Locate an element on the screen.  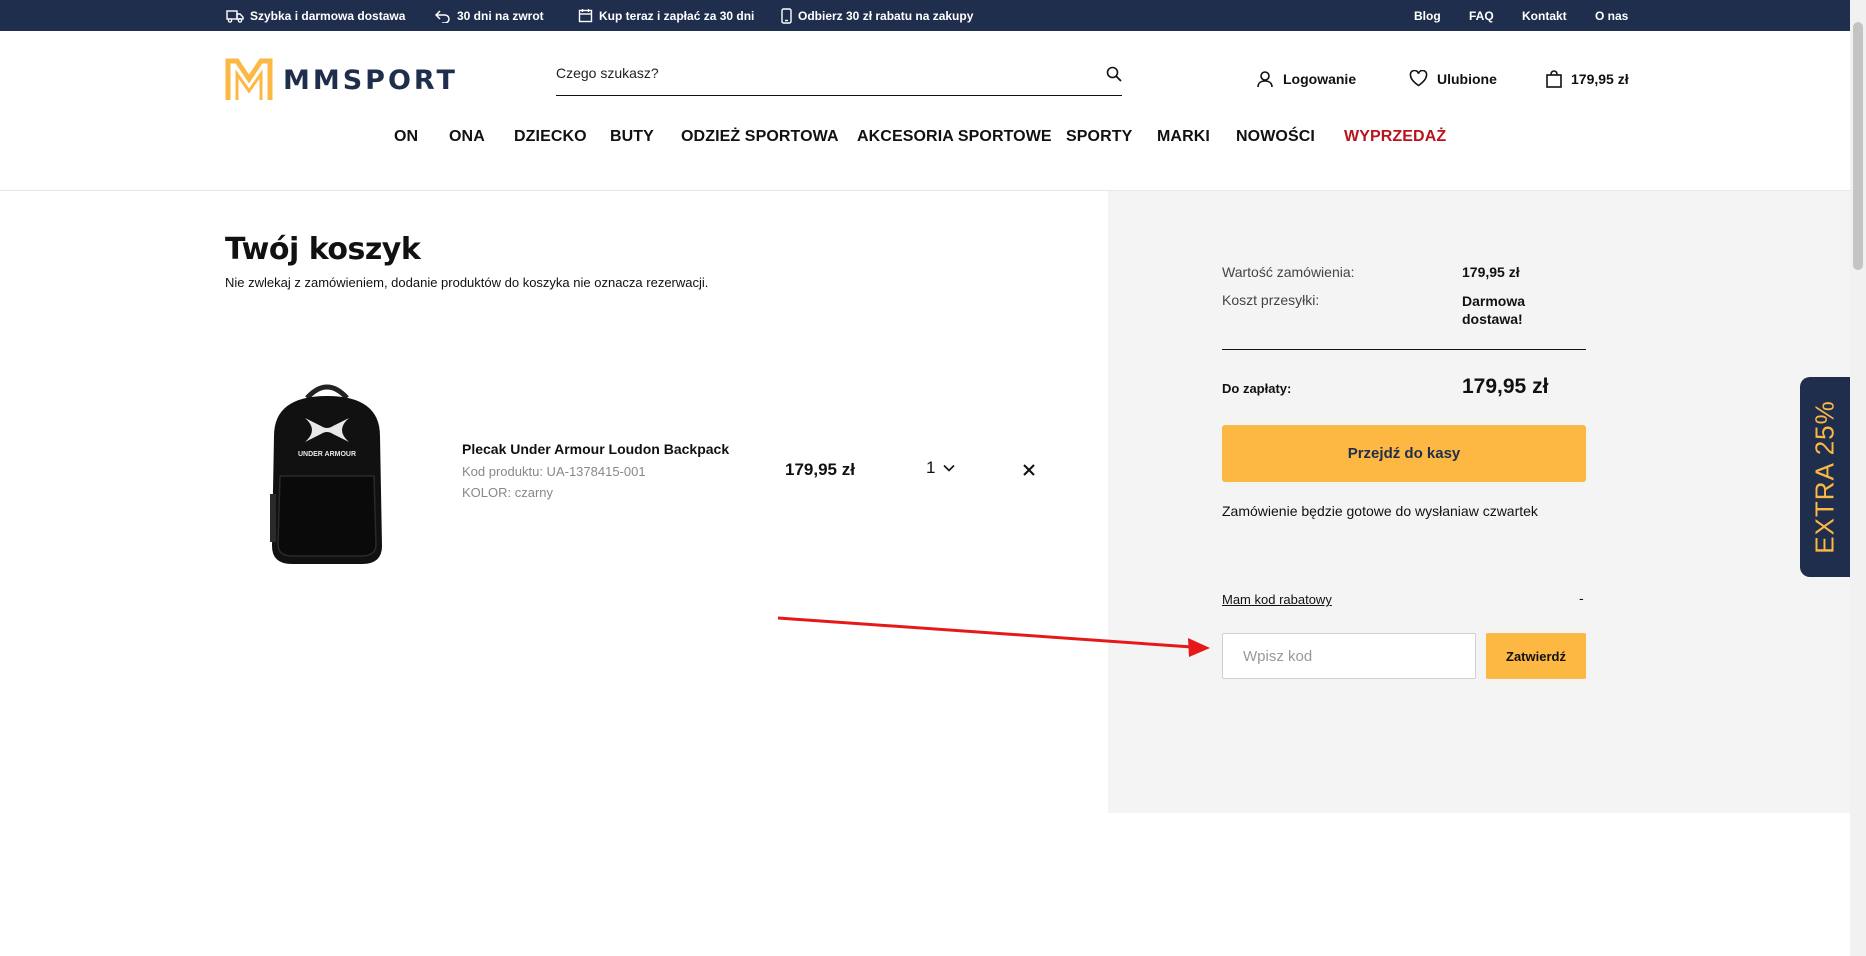
calendar-icon is located at coordinates (585, 16).